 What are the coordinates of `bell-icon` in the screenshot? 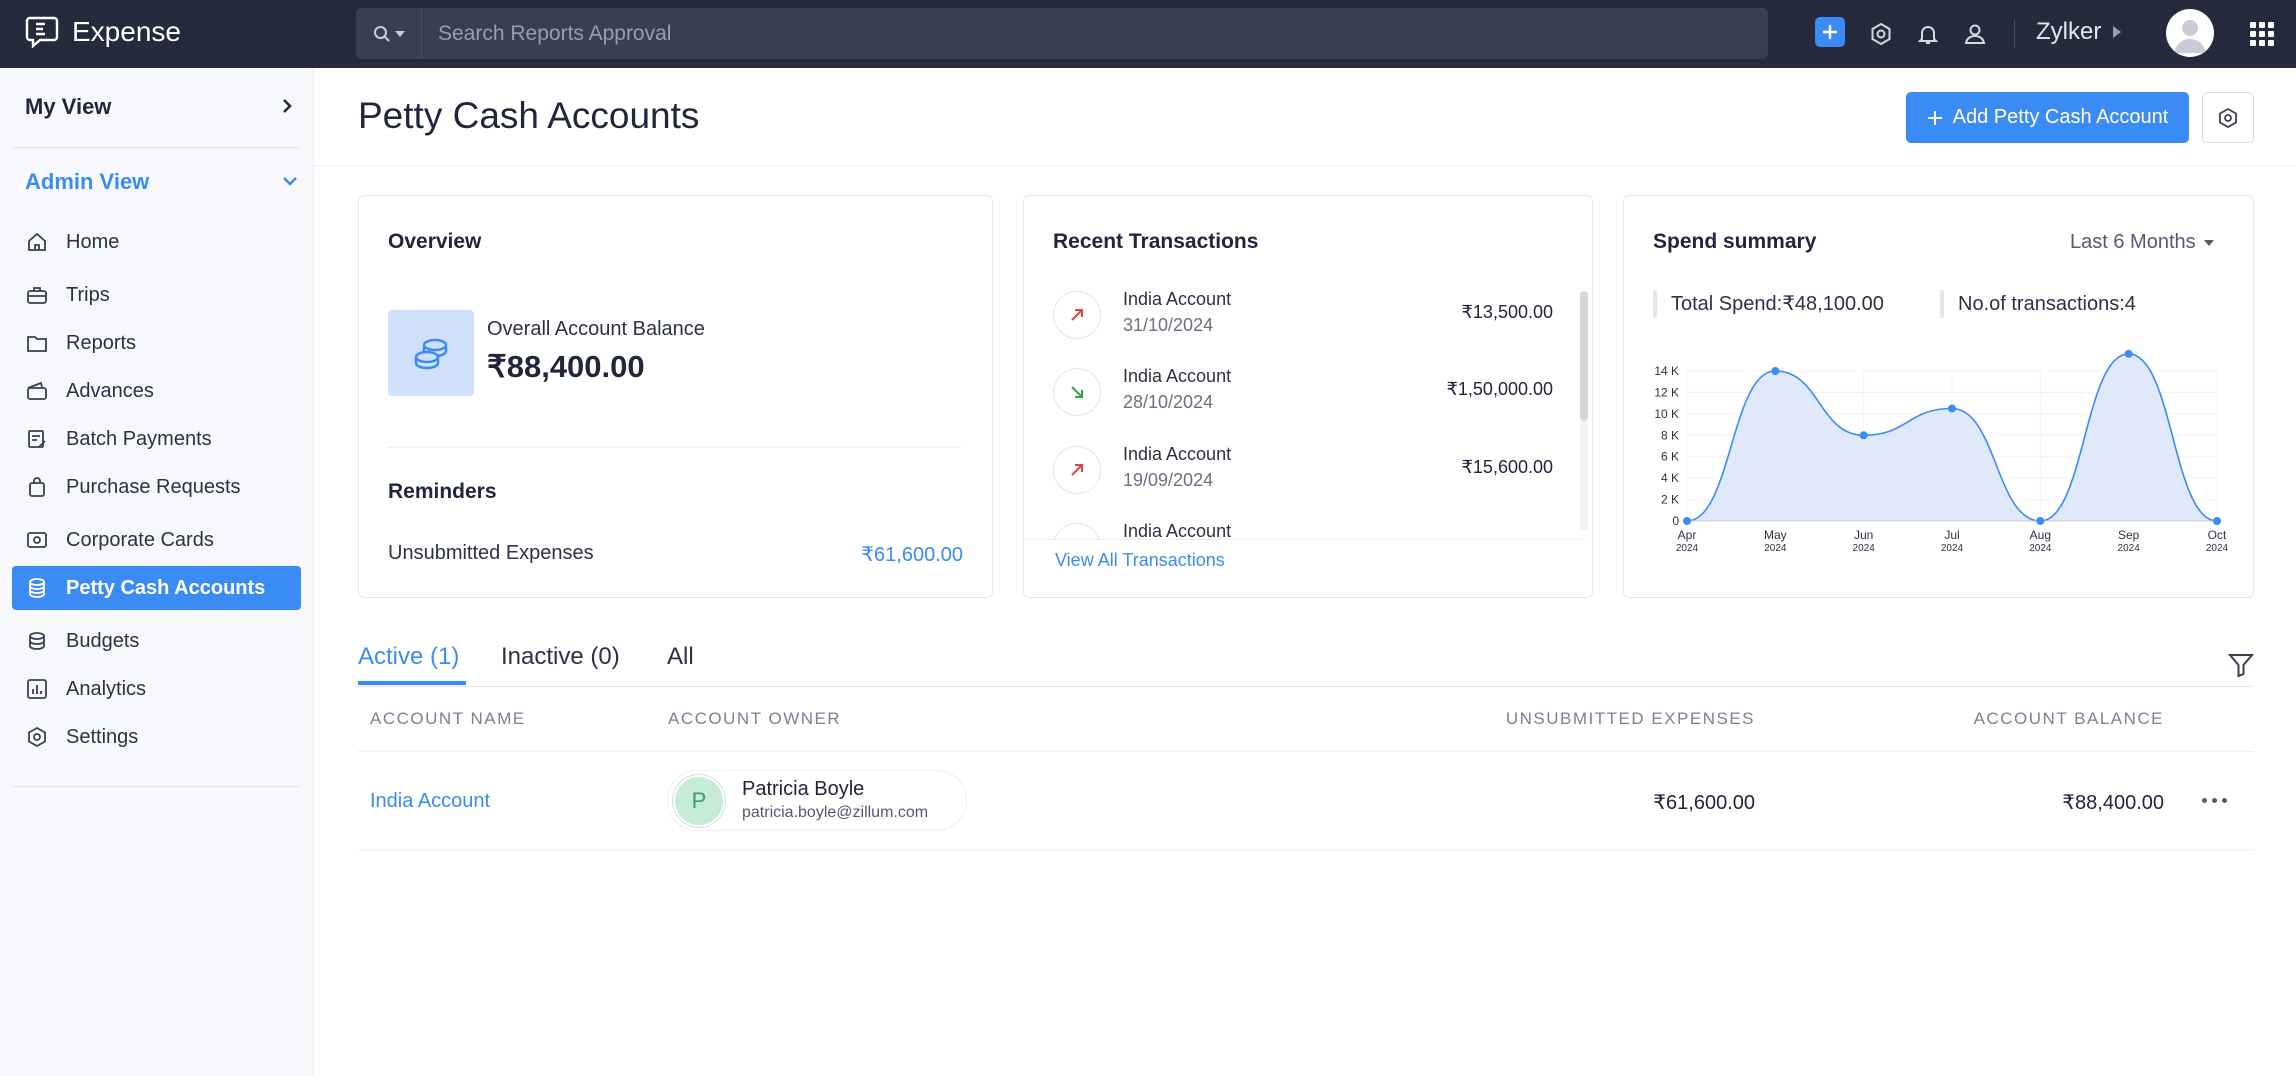 It's located at (1928, 35).